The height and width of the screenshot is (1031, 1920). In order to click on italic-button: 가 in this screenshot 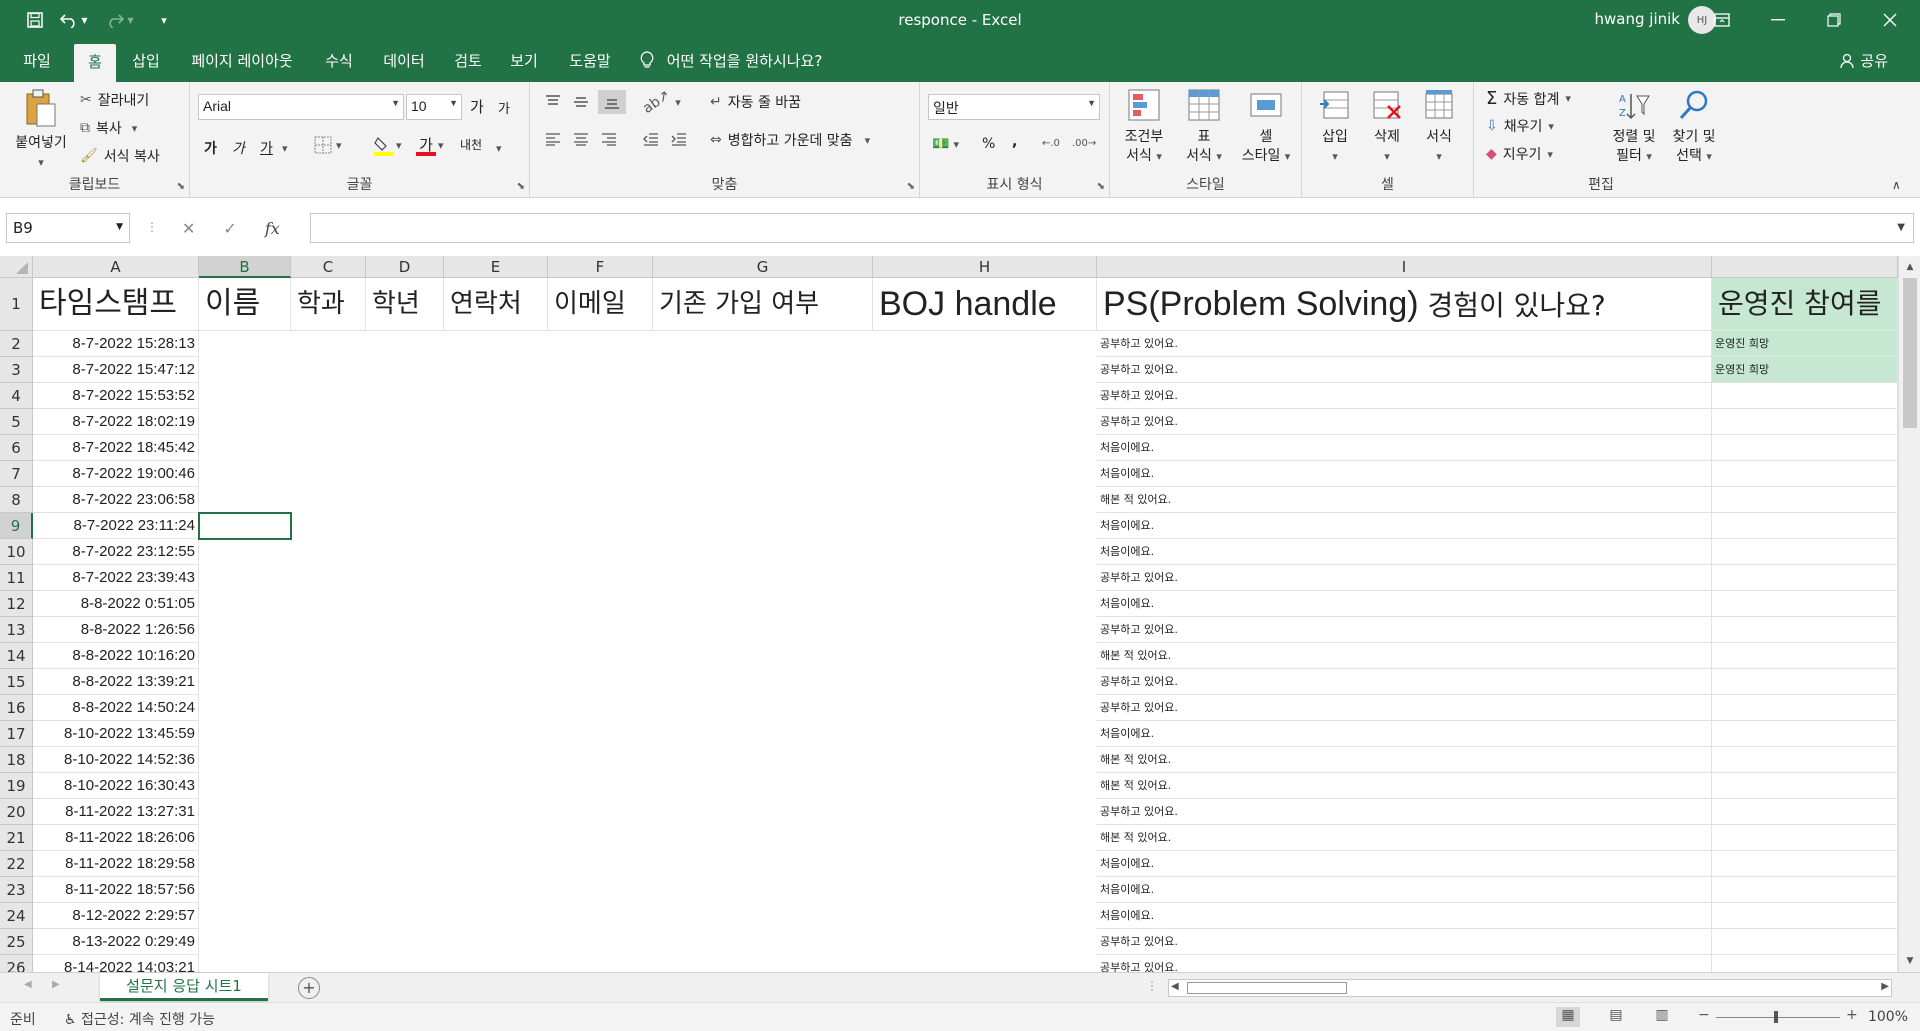, I will do `click(238, 148)`.